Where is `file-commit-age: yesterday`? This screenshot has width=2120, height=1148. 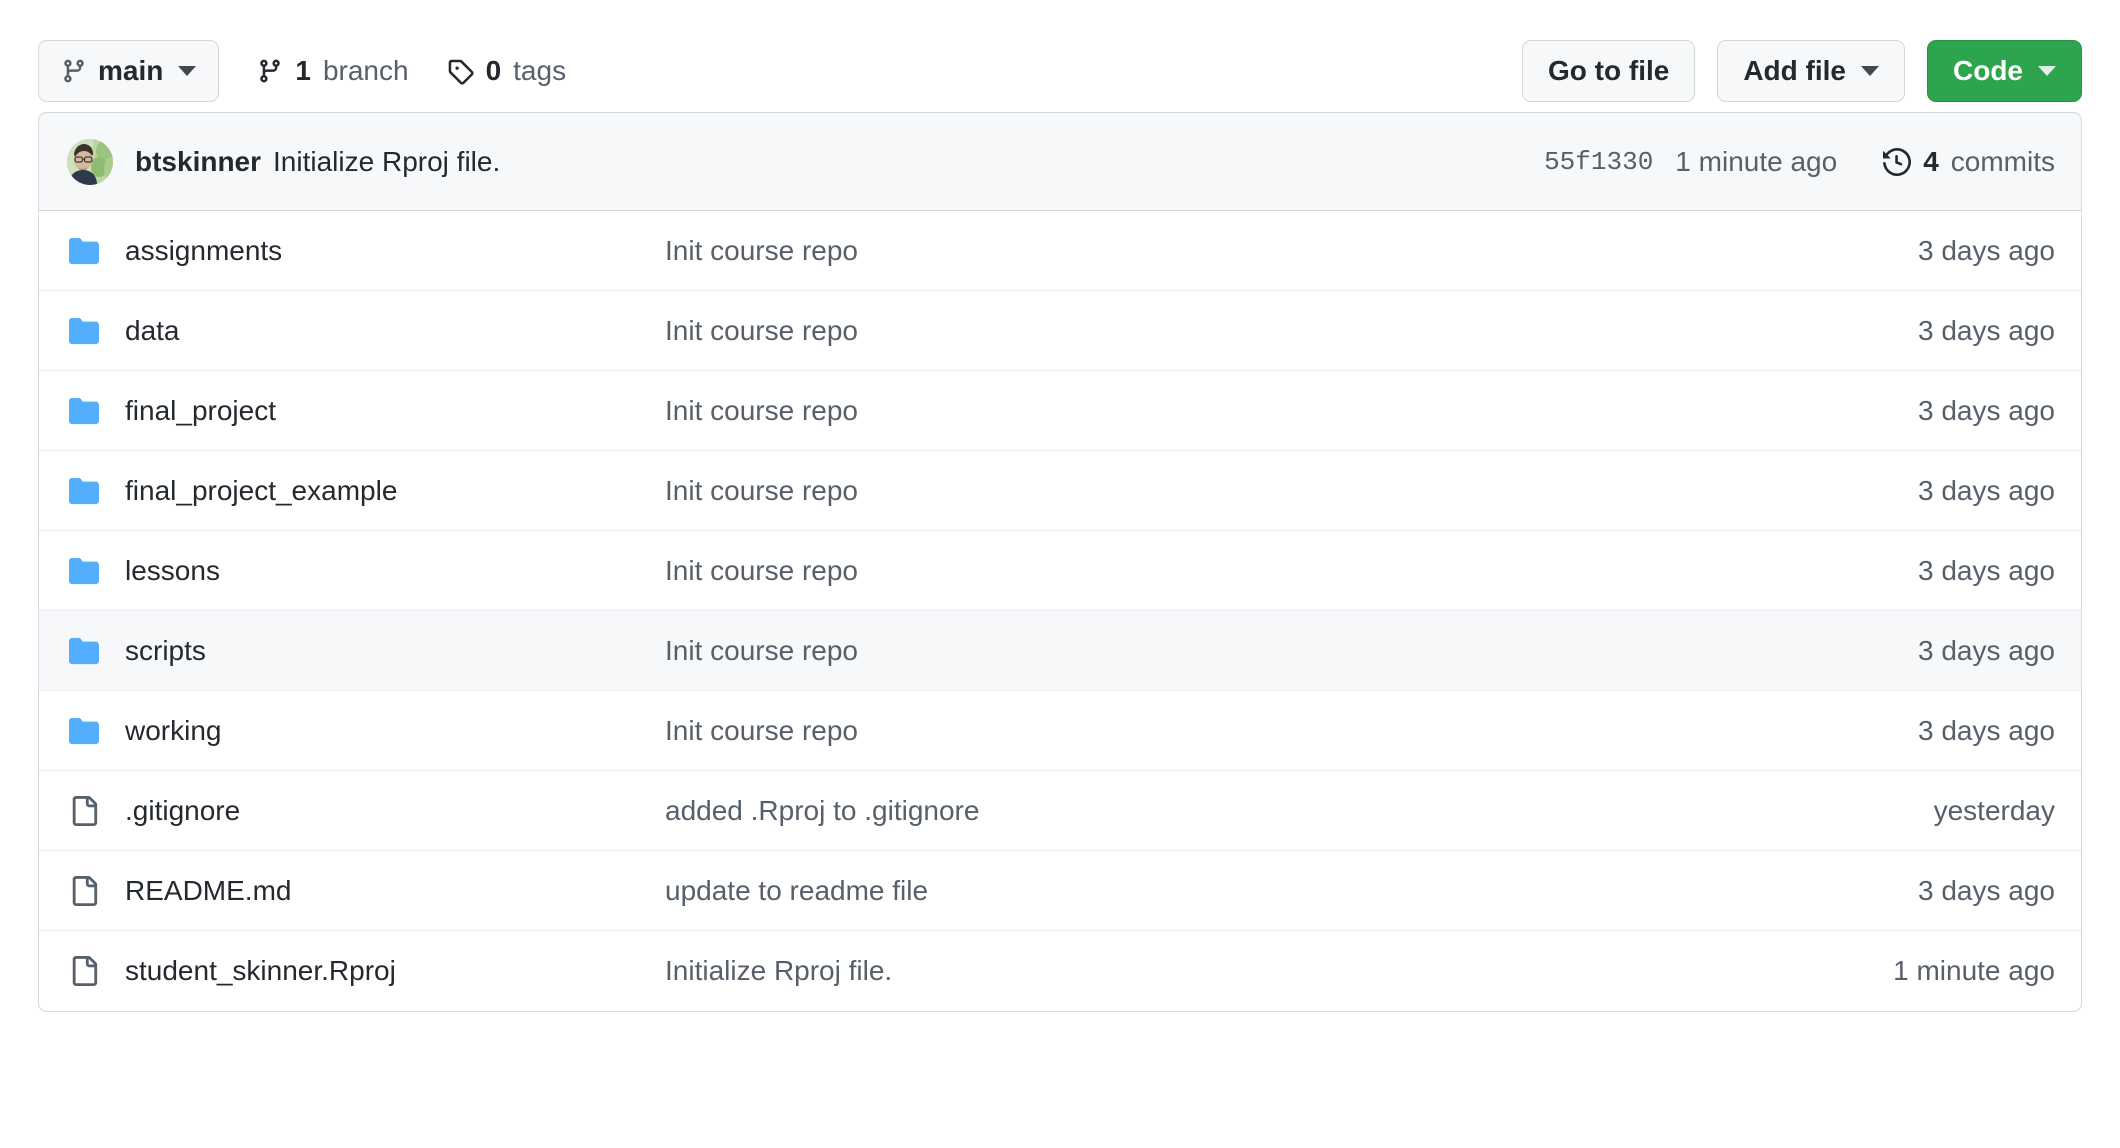
file-commit-age: yesterday is located at coordinates (1994, 810).